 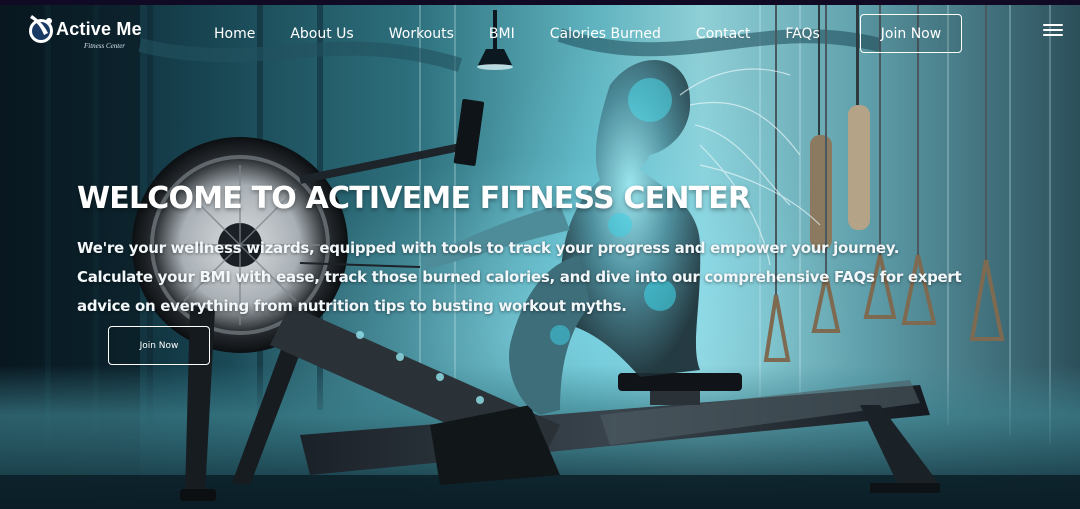 I want to click on nav-link-faqs: FAQs, so click(x=802, y=34).